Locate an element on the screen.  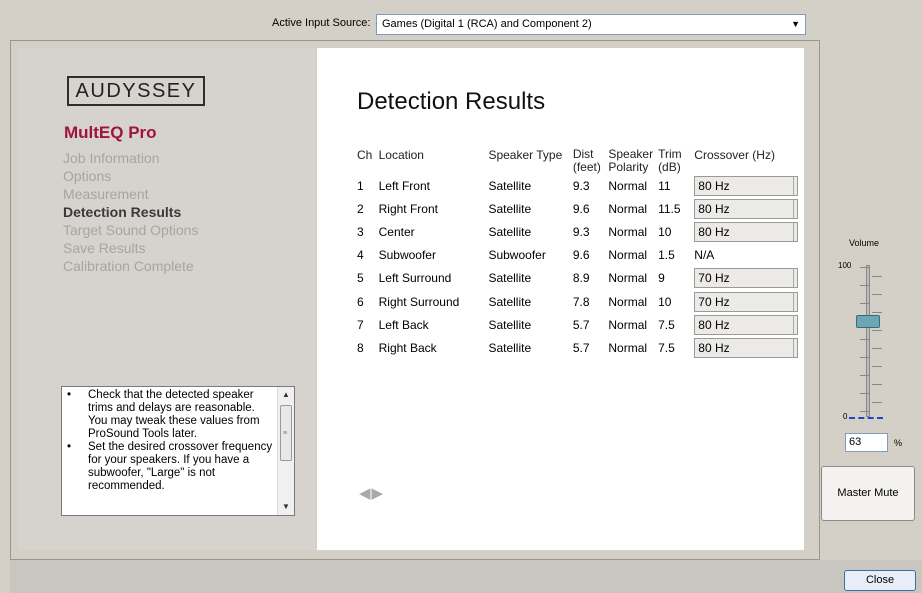
scroll-thumb: ≡ is located at coordinates (286, 433).